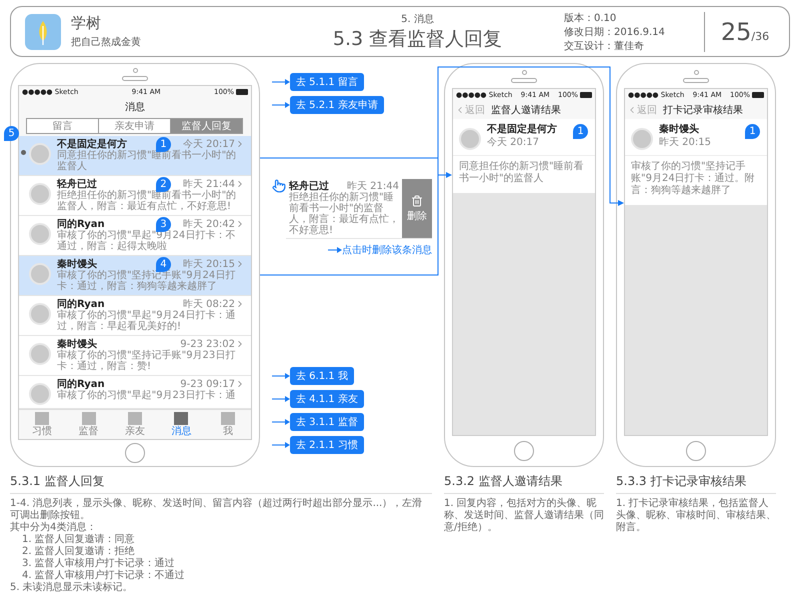  Describe the element at coordinates (221, 483) in the screenshot. I see `section-heading: 5.3.1 监督人回复` at that location.